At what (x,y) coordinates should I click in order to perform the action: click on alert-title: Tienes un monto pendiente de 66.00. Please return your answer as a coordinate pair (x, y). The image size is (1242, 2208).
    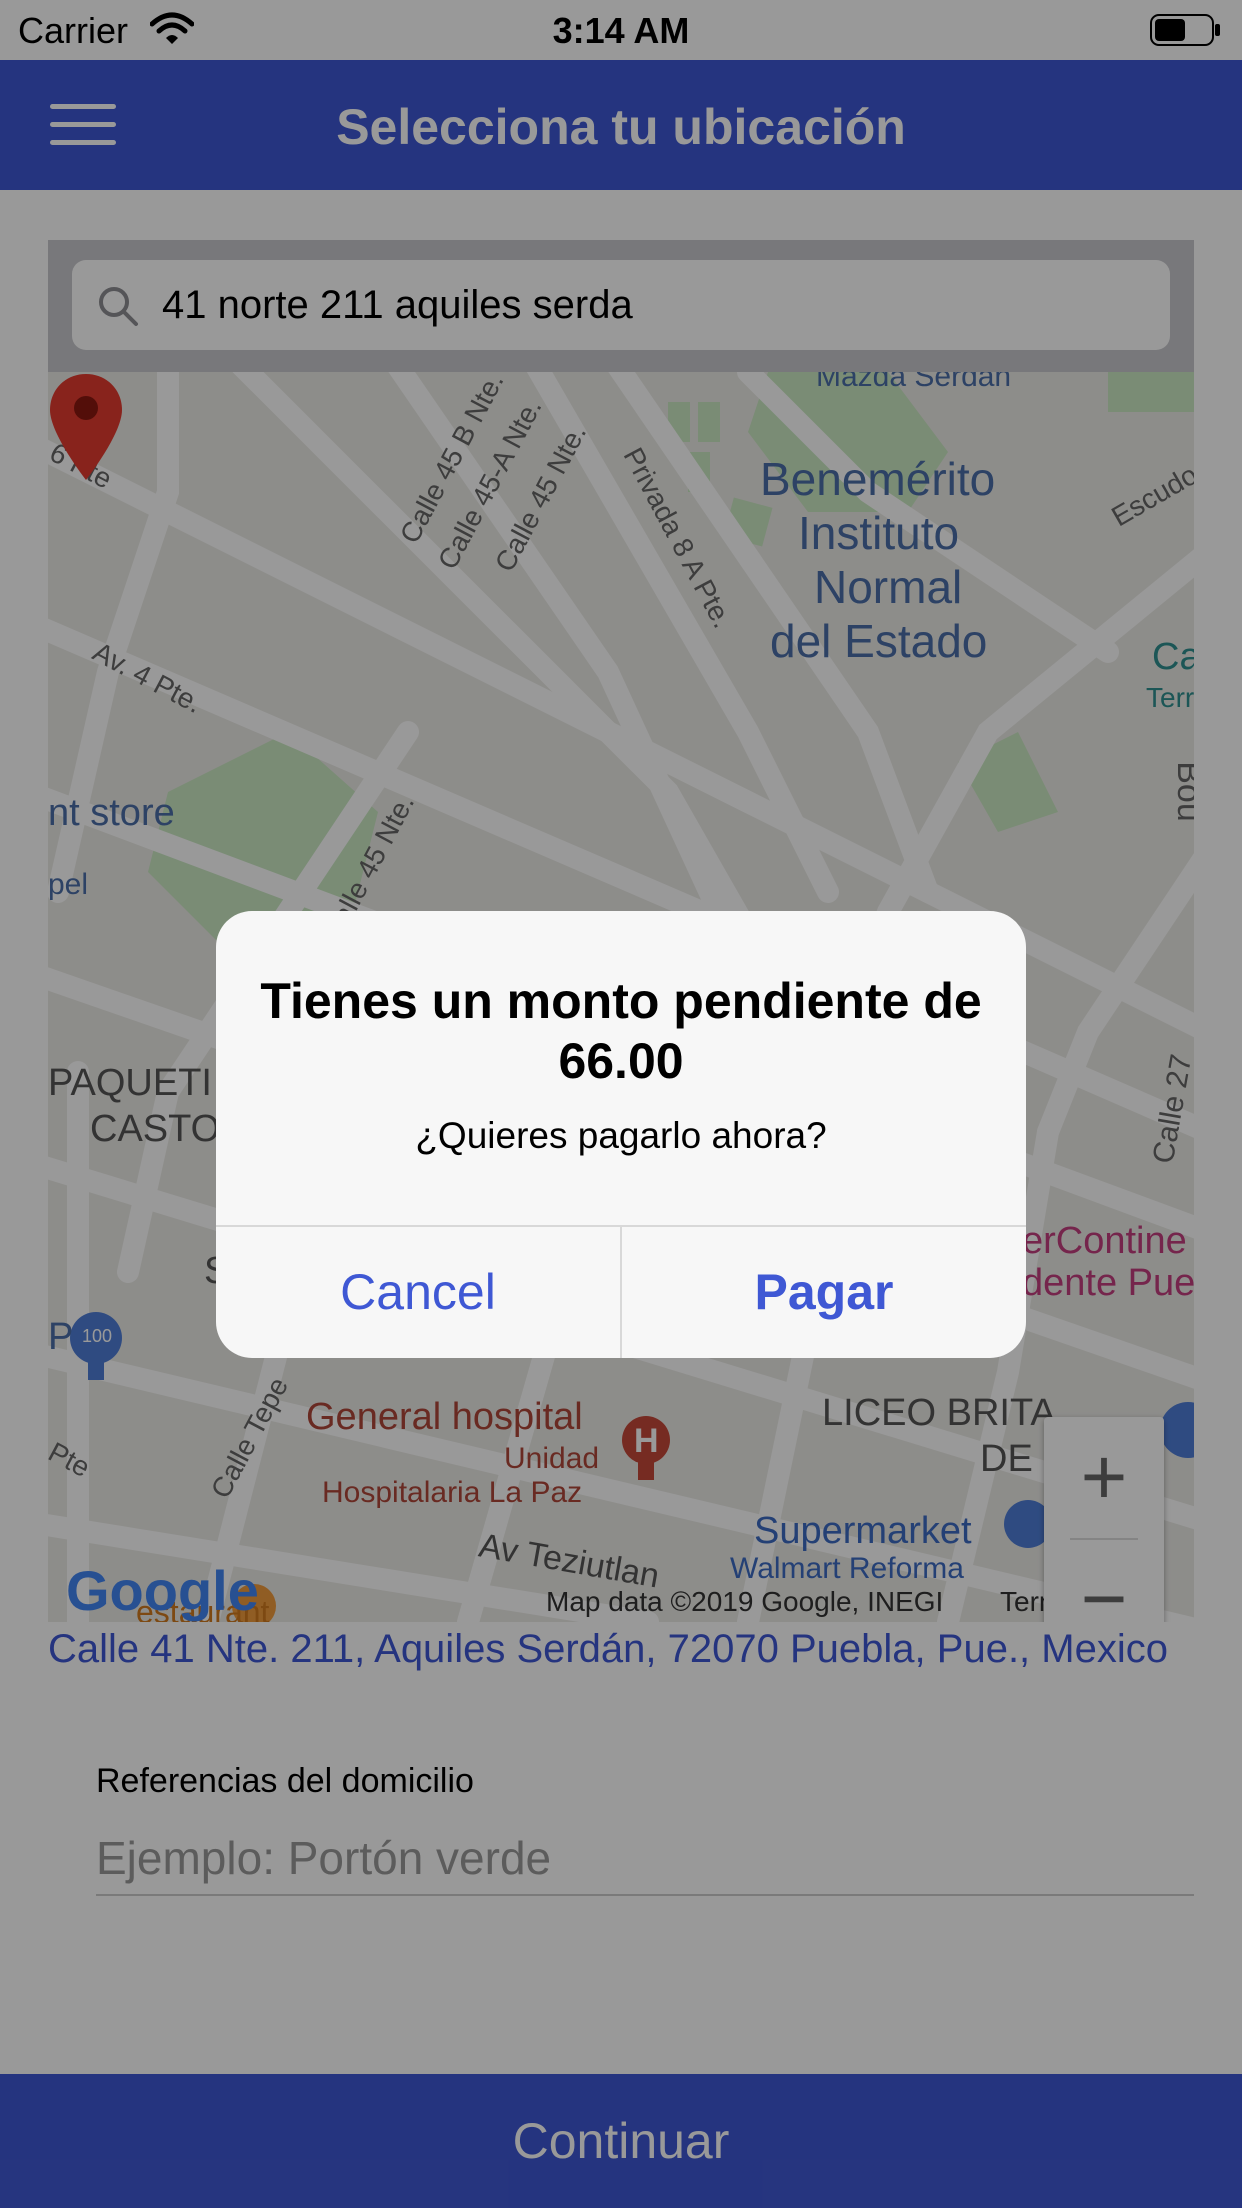
    Looking at the image, I should click on (621, 1031).